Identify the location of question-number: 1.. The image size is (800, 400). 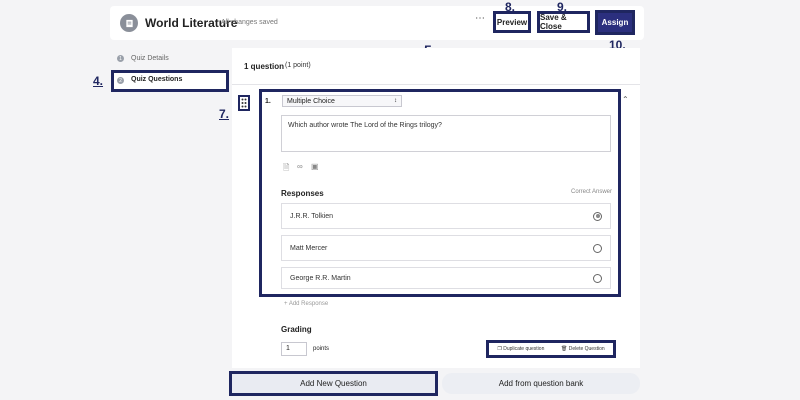
(268, 101).